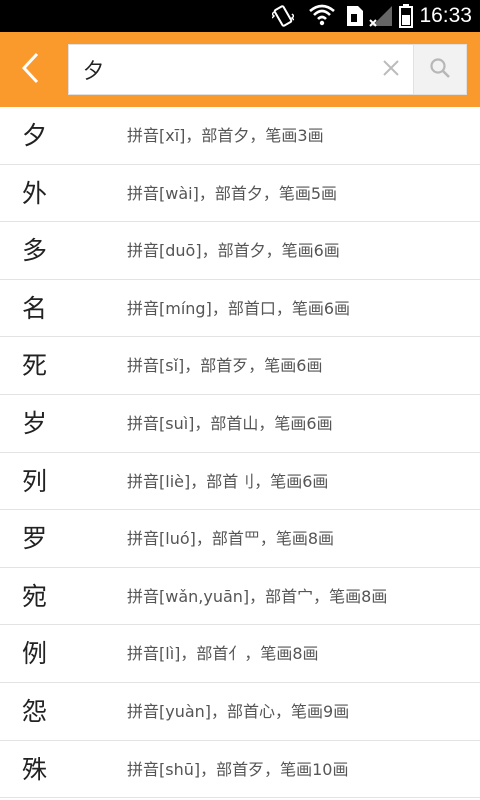  What do you see at coordinates (35, 135) in the screenshot?
I see `list-item-char: 夕` at bounding box center [35, 135].